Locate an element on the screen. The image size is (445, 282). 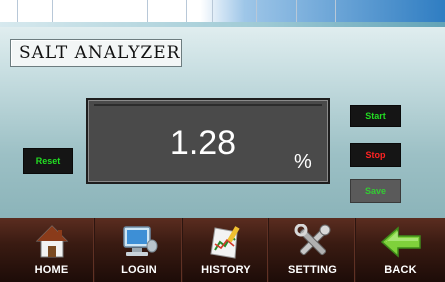
nav-setting-label: SETTING is located at coordinates (312, 270).